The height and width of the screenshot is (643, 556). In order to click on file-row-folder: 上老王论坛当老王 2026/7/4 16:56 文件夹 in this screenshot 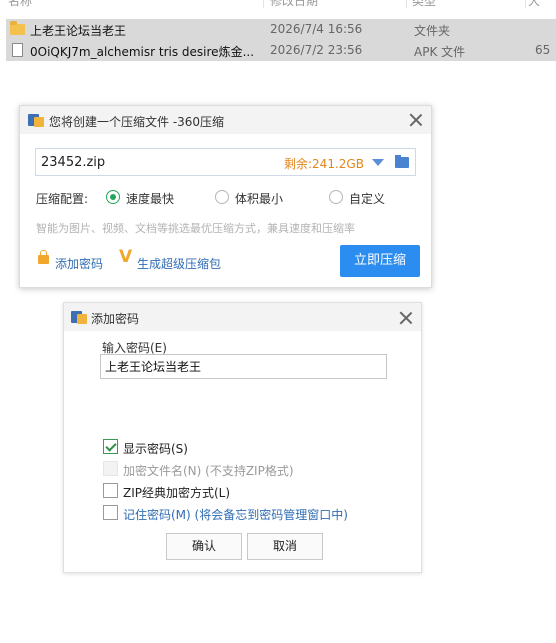, I will do `click(281, 29)`.